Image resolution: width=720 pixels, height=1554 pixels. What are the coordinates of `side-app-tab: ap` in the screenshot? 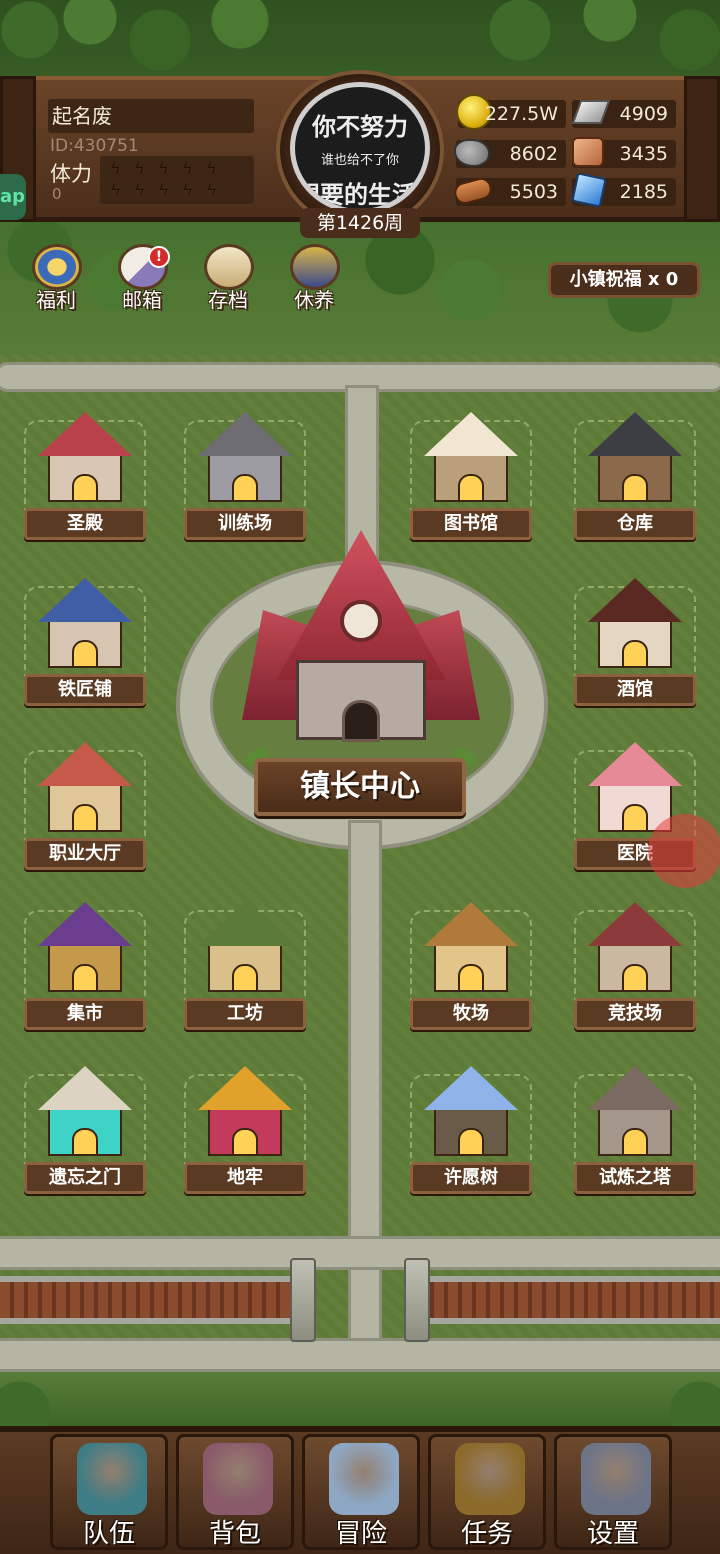 It's located at (13, 197).